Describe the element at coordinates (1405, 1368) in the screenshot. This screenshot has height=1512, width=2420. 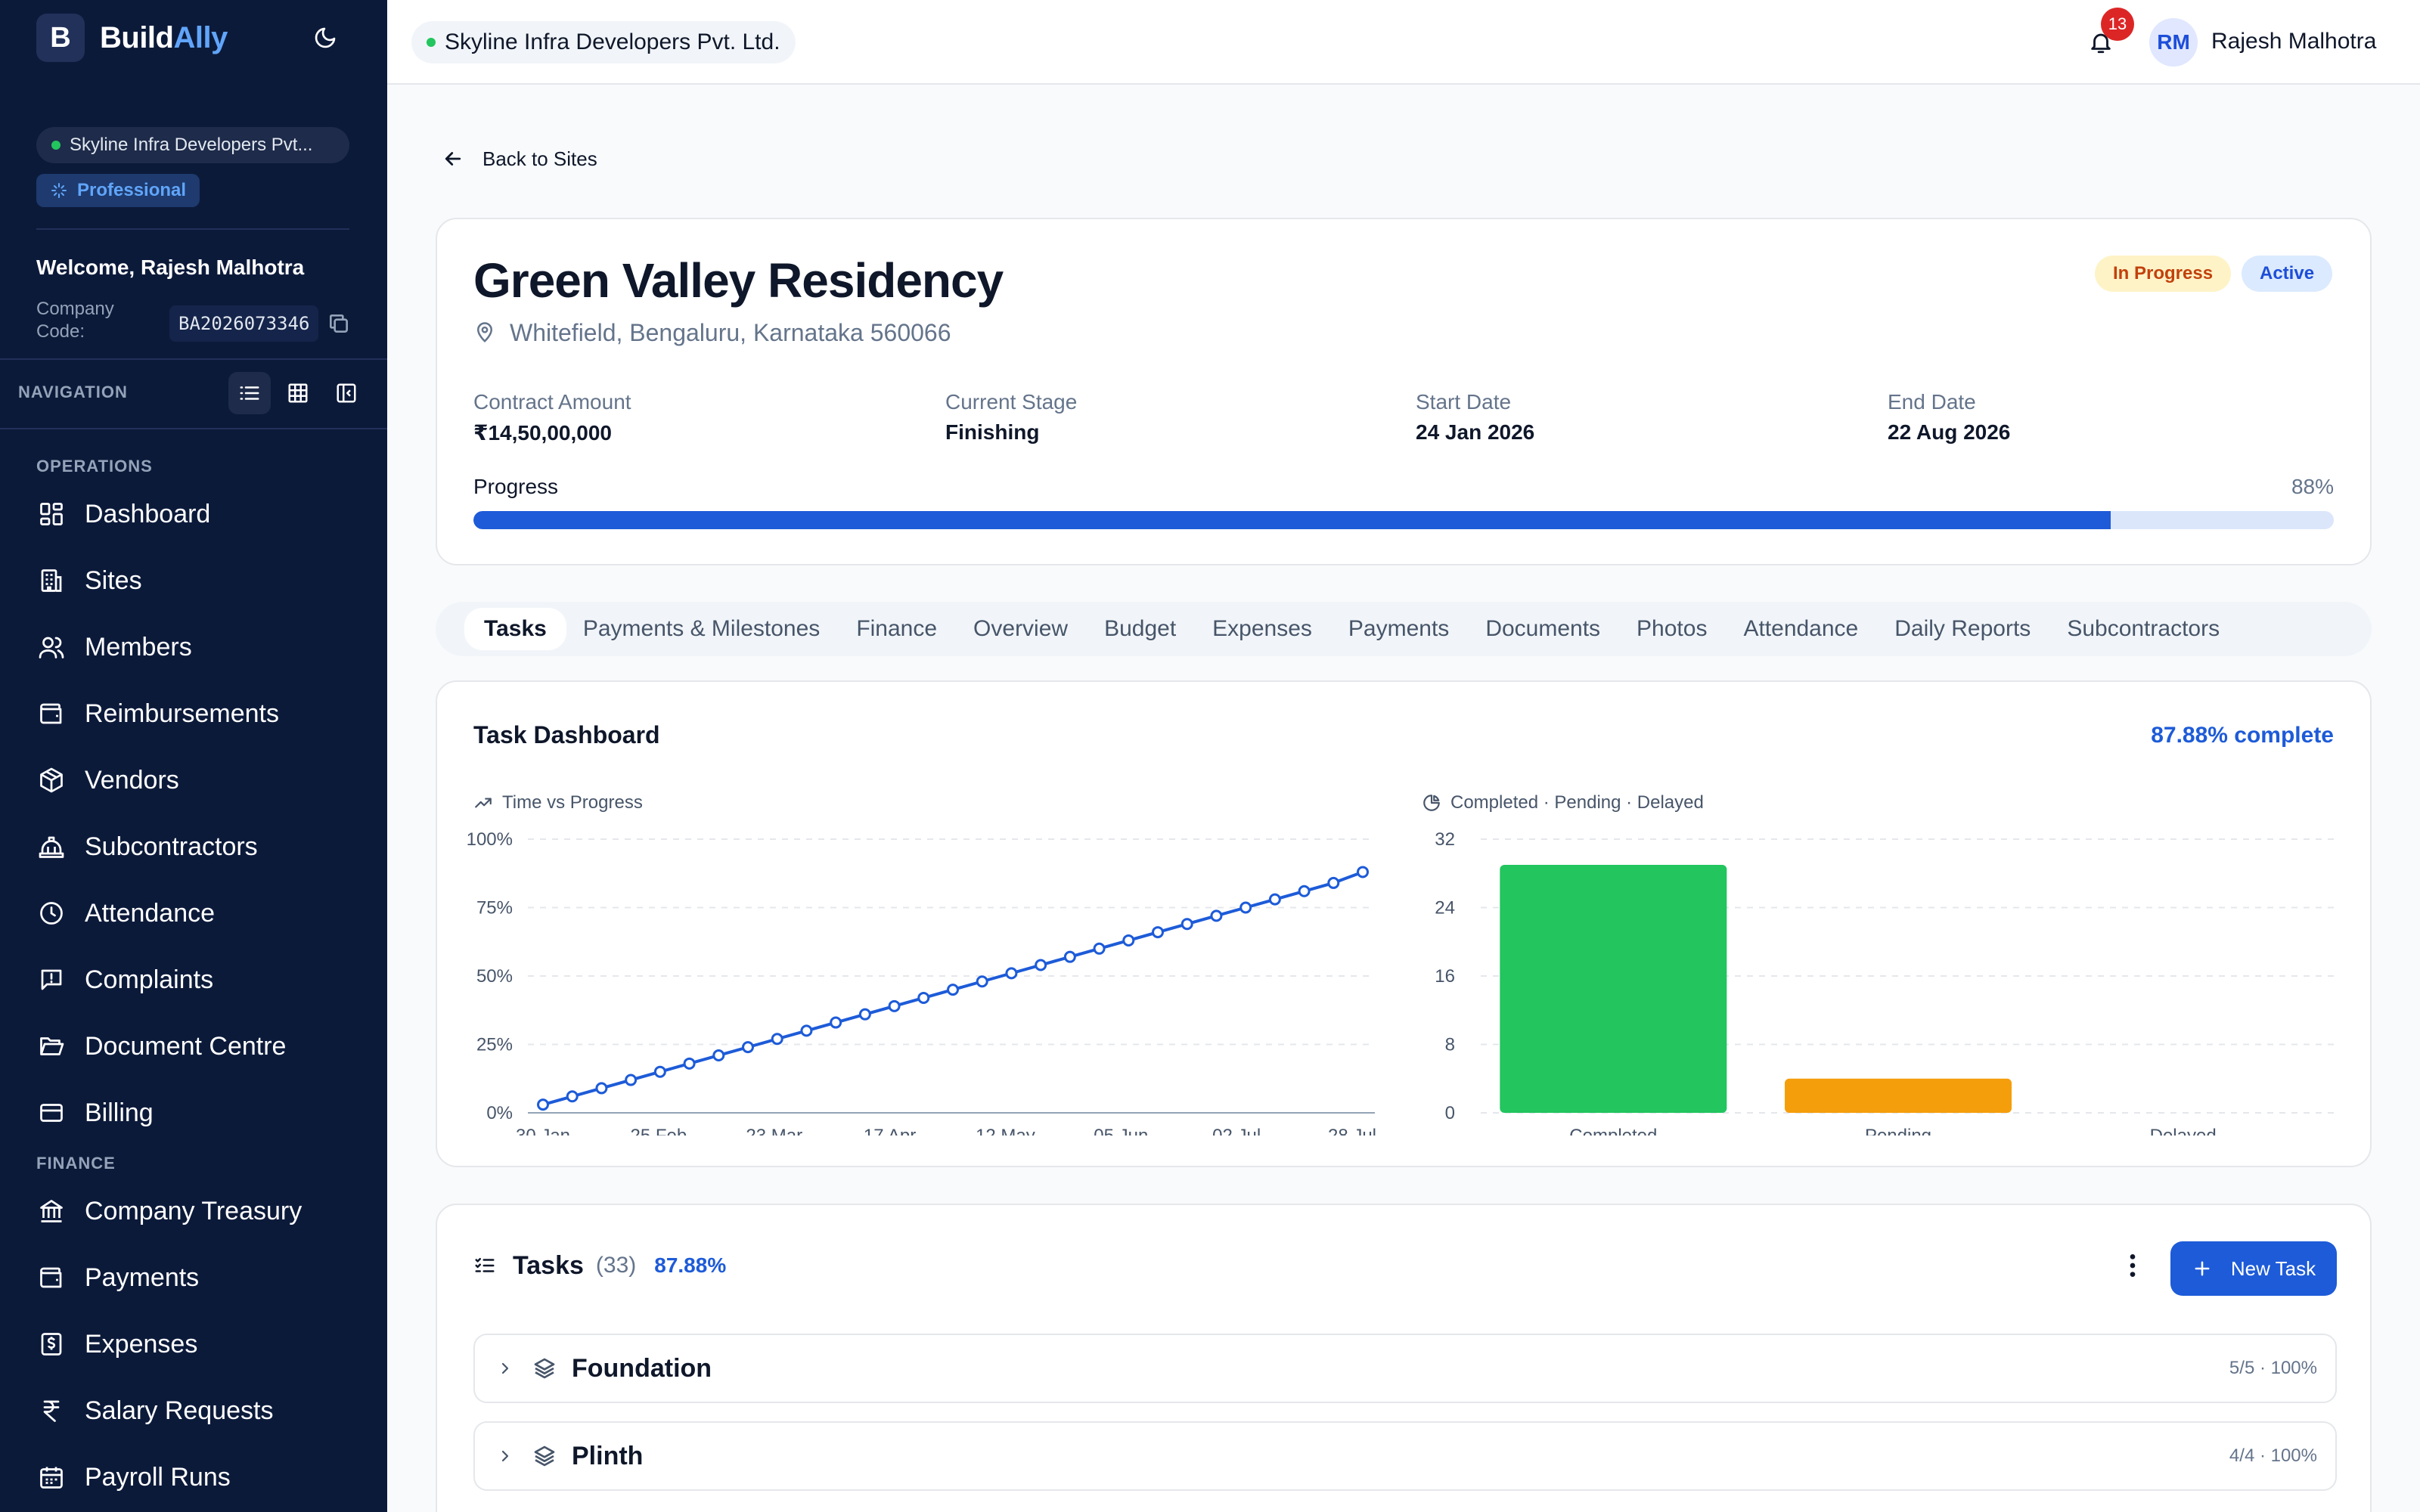
I see `task-group-row: Foundation 5/5 · 100%` at that location.